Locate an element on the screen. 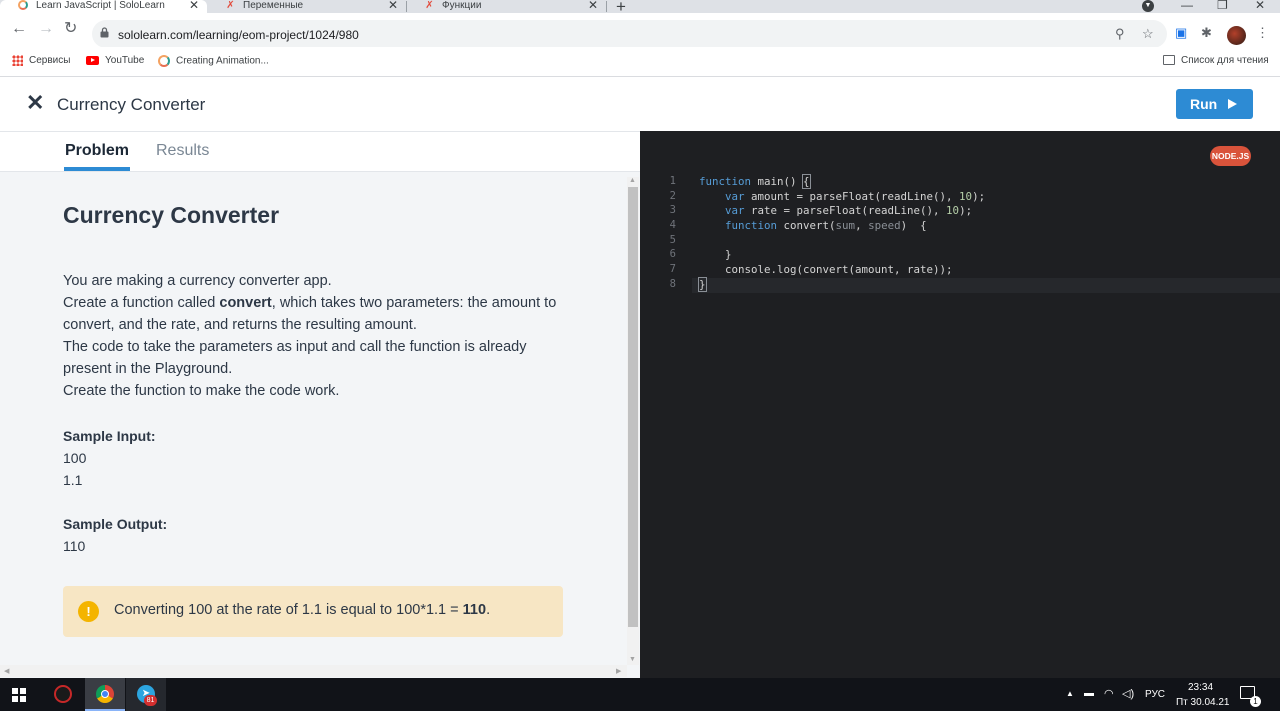 This screenshot has height=711, width=1280. close-icon: ✕ is located at coordinates (35, 103).